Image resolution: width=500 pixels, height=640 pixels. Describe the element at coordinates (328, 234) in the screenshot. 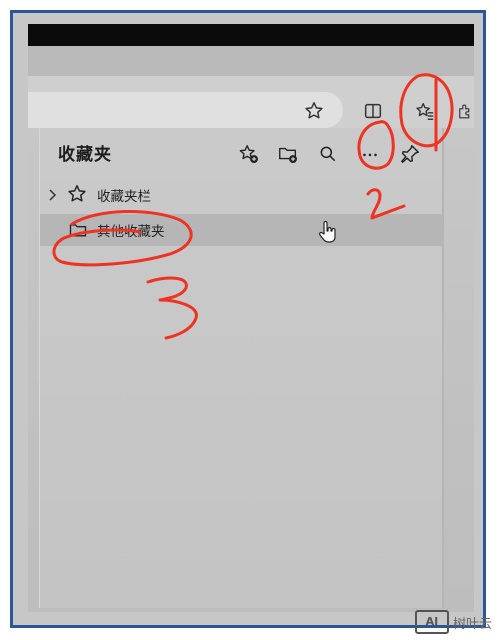

I see `hand-cursor-icon` at that location.